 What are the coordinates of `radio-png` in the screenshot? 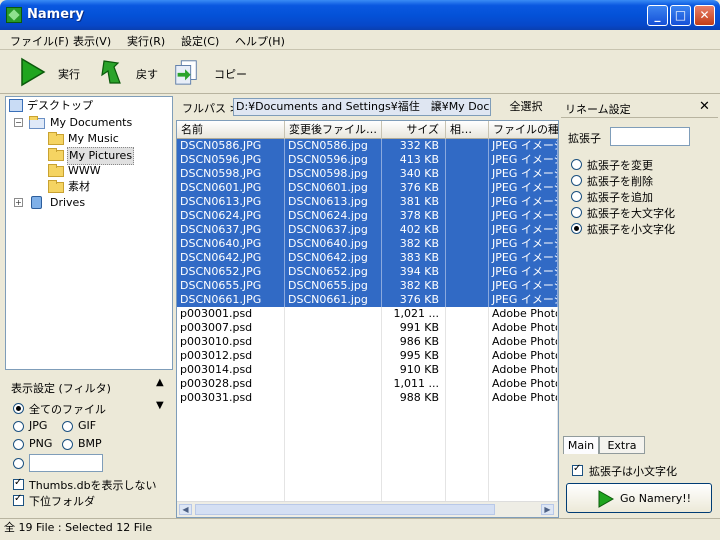 It's located at (18, 444).